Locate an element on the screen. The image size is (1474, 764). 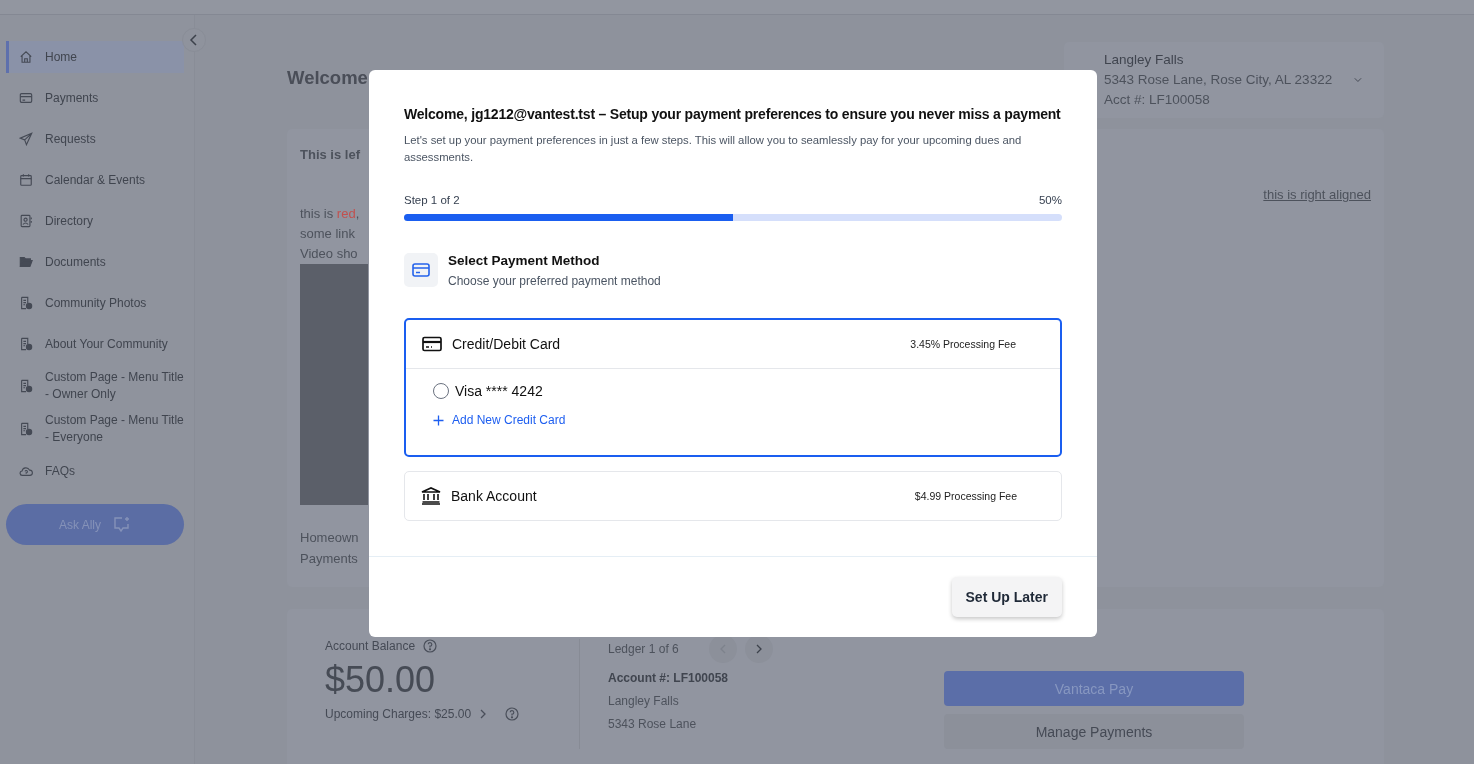
sidebar-item: Calendar & Events is located at coordinates (95, 180).